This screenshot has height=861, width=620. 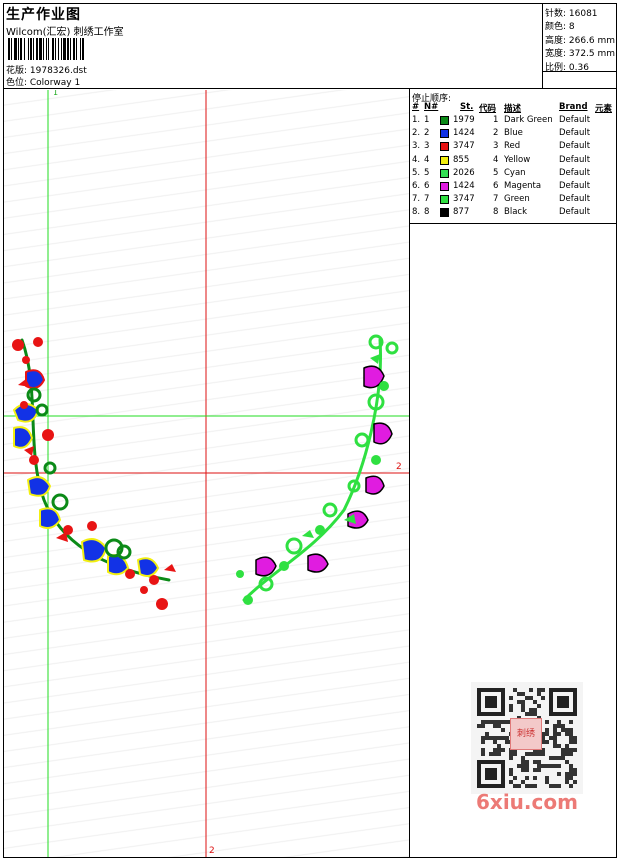 I want to click on legend-row: 6. 6 1424 6 Magenta Default, so click(x=513, y=187).